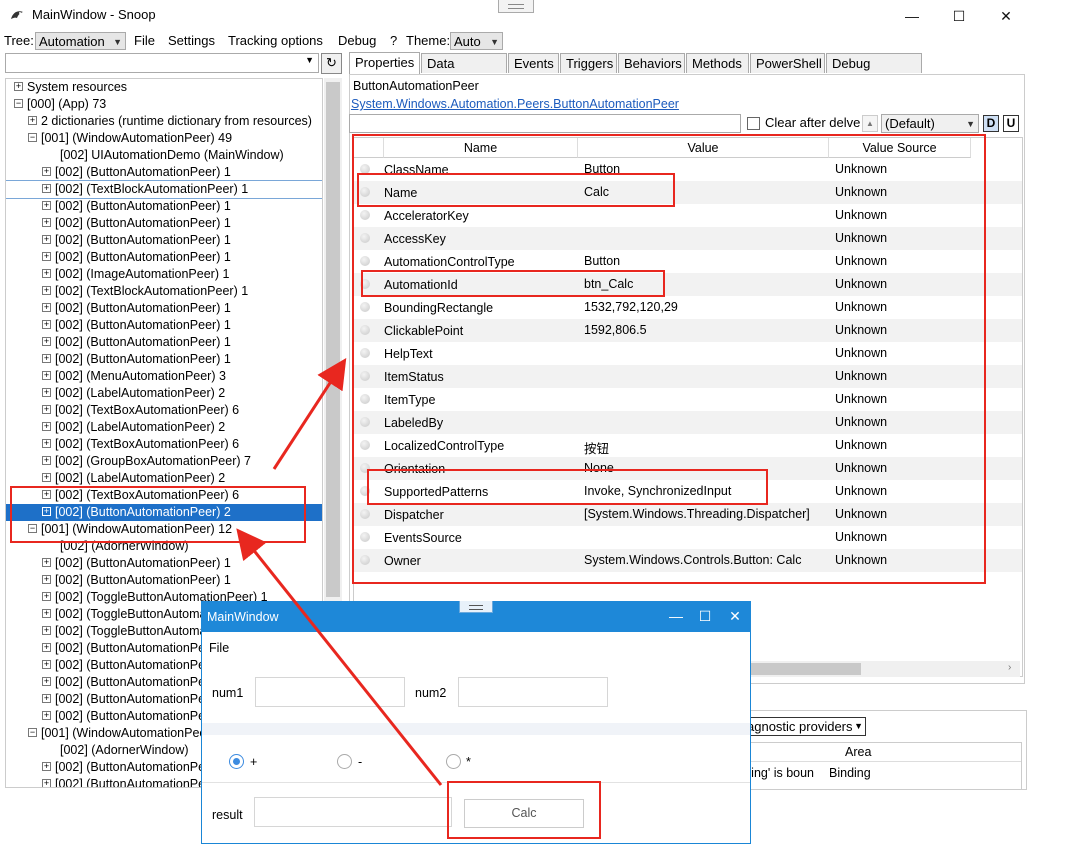 The width and height of the screenshot is (1065, 850). I want to click on arrow-tree-to-grid, so click(309, 413).